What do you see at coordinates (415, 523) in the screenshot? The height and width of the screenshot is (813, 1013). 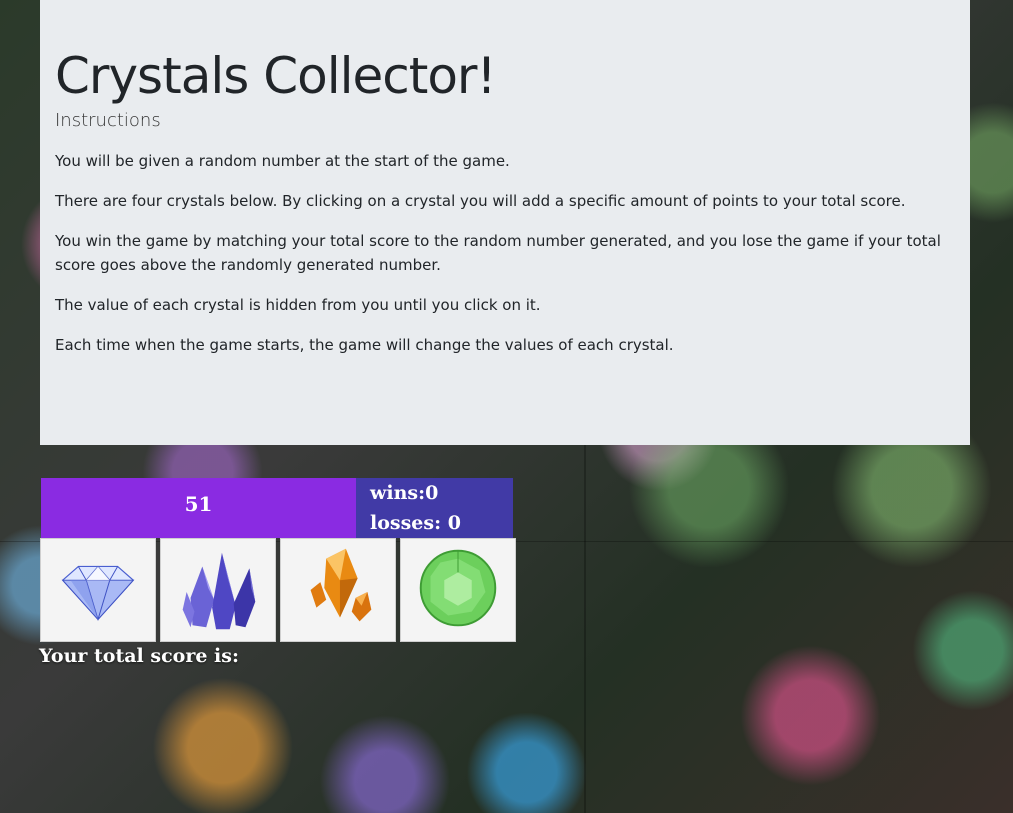 I see `losses-counter: losses: 0` at bounding box center [415, 523].